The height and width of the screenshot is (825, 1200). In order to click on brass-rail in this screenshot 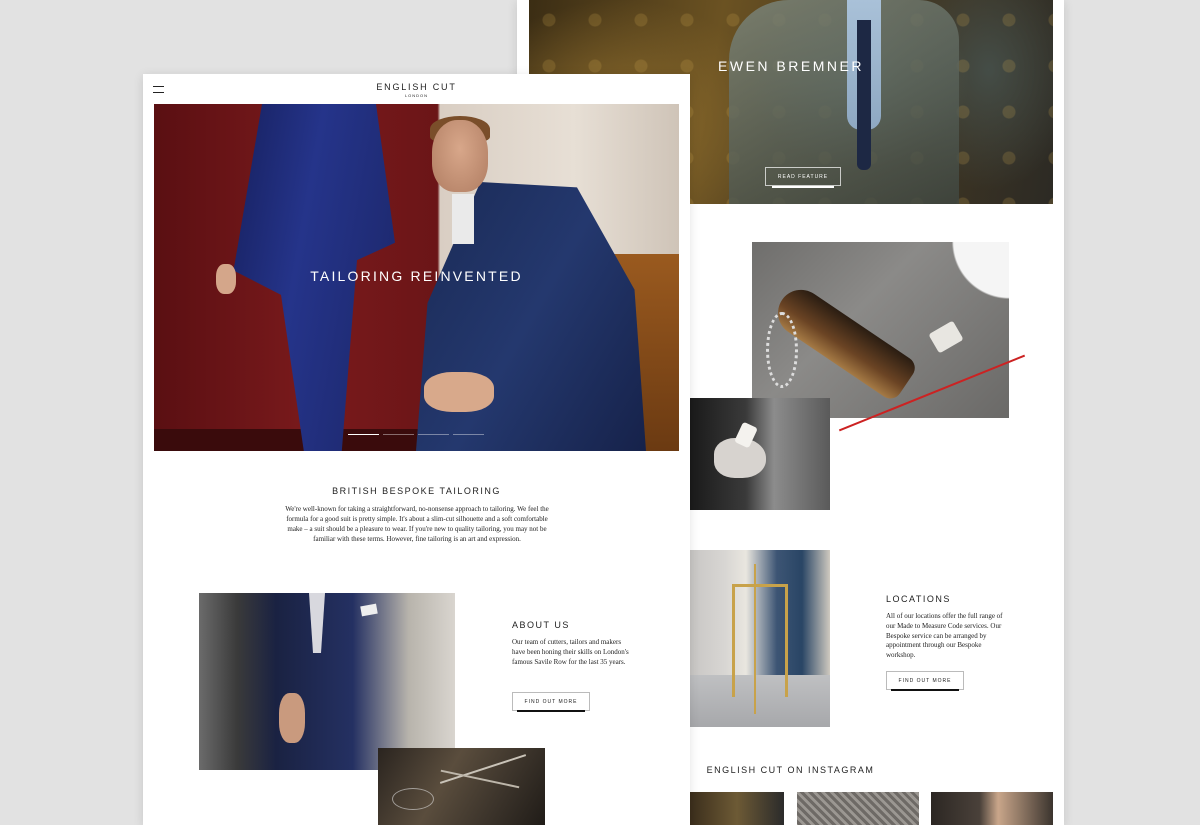, I will do `click(755, 639)`.